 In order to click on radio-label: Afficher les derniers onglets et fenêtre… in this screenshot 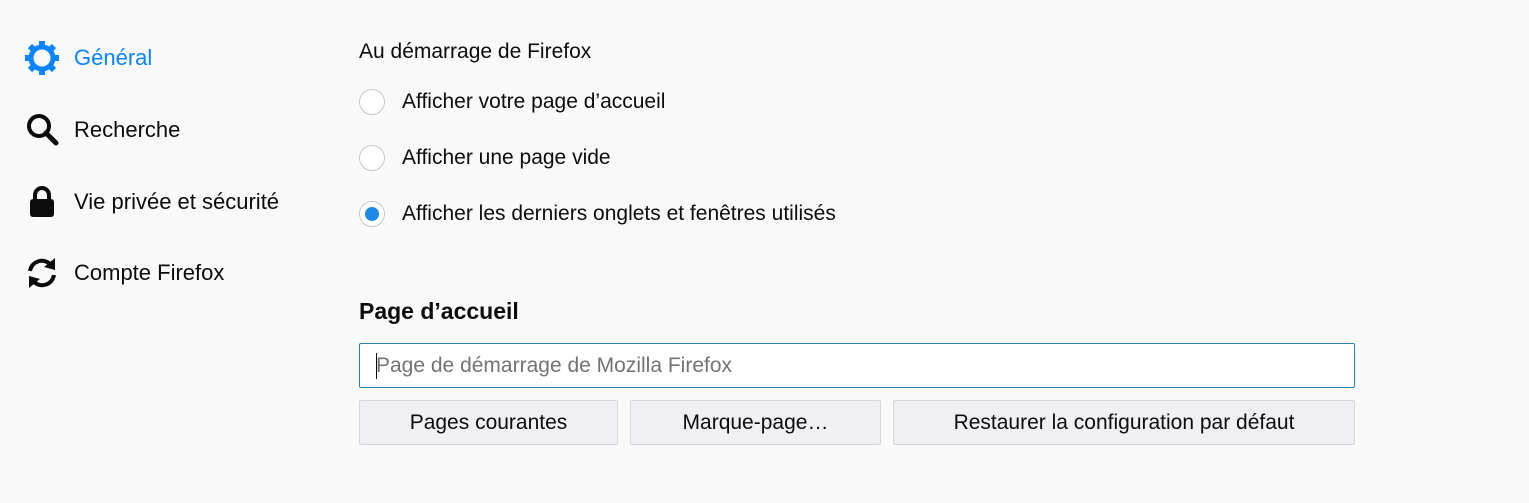, I will do `click(619, 213)`.